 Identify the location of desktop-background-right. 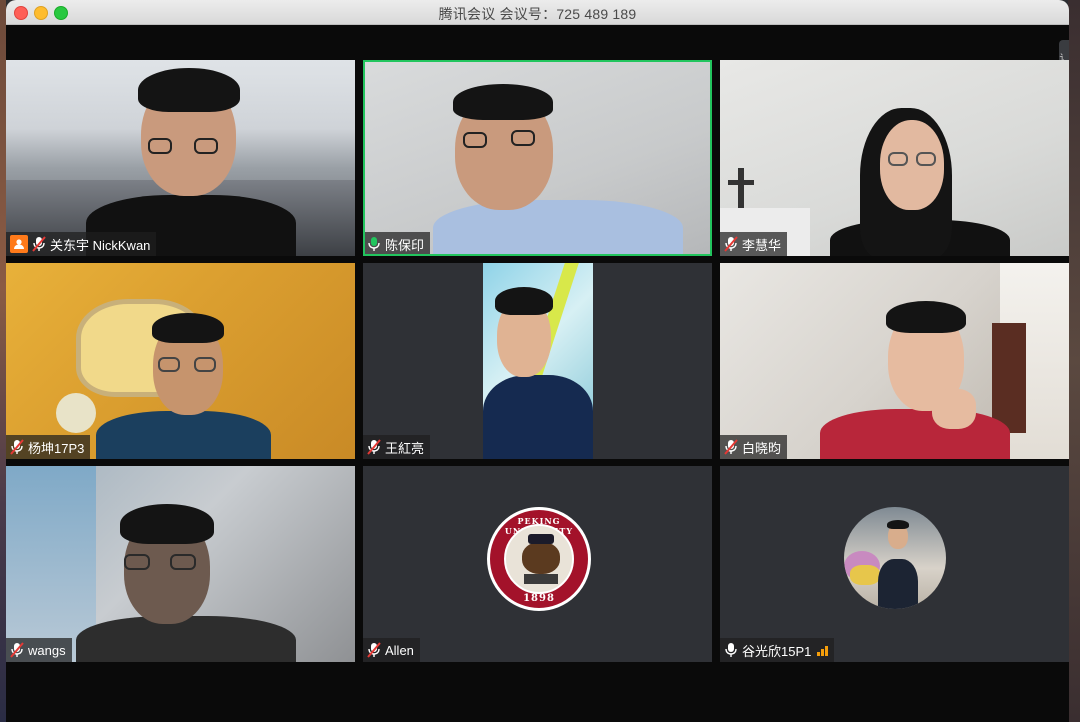
(1074, 361).